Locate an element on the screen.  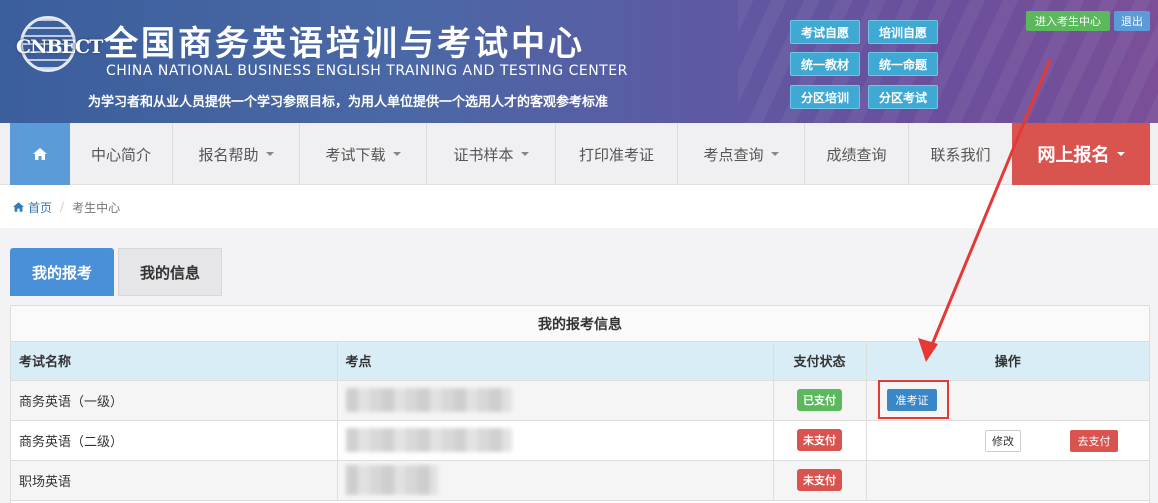
nav-online-register: 网上报名 is located at coordinates (1081, 154).